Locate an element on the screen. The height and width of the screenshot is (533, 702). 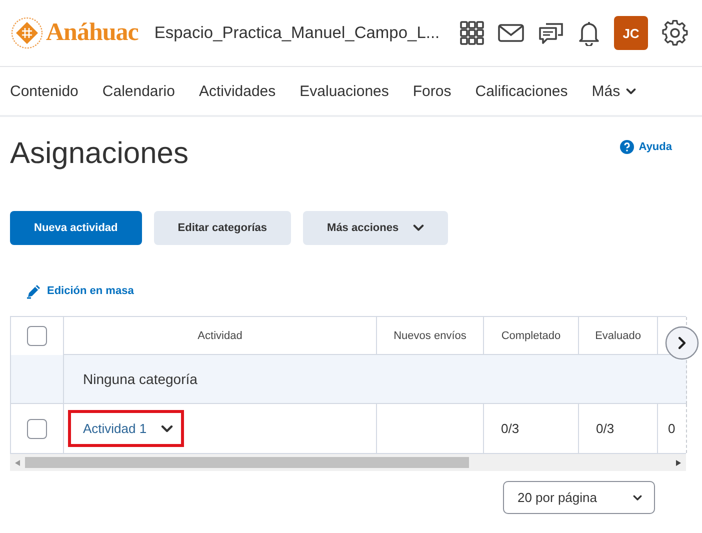
per-page-select: 20 por página is located at coordinates (579, 497).